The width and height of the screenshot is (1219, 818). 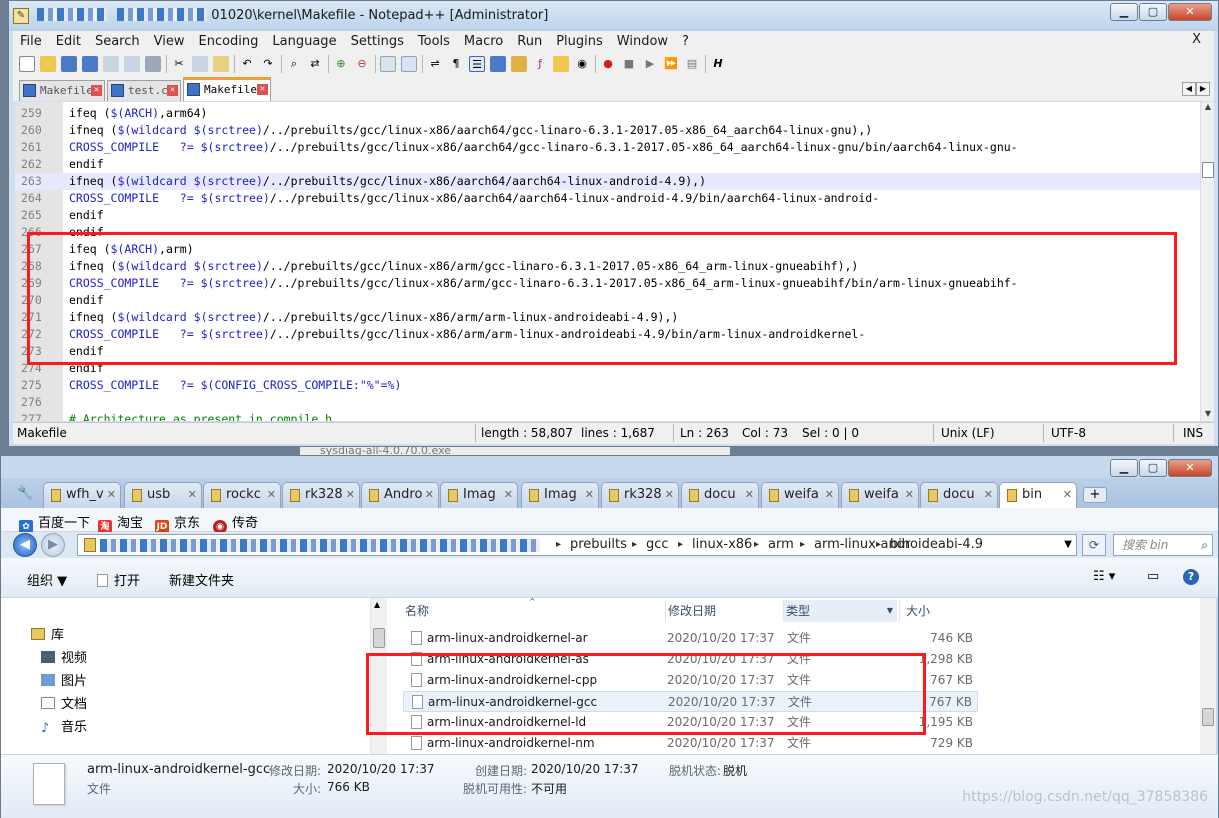 I want to click on explorer-tab: wfh_v ✕, so click(x=82, y=495).